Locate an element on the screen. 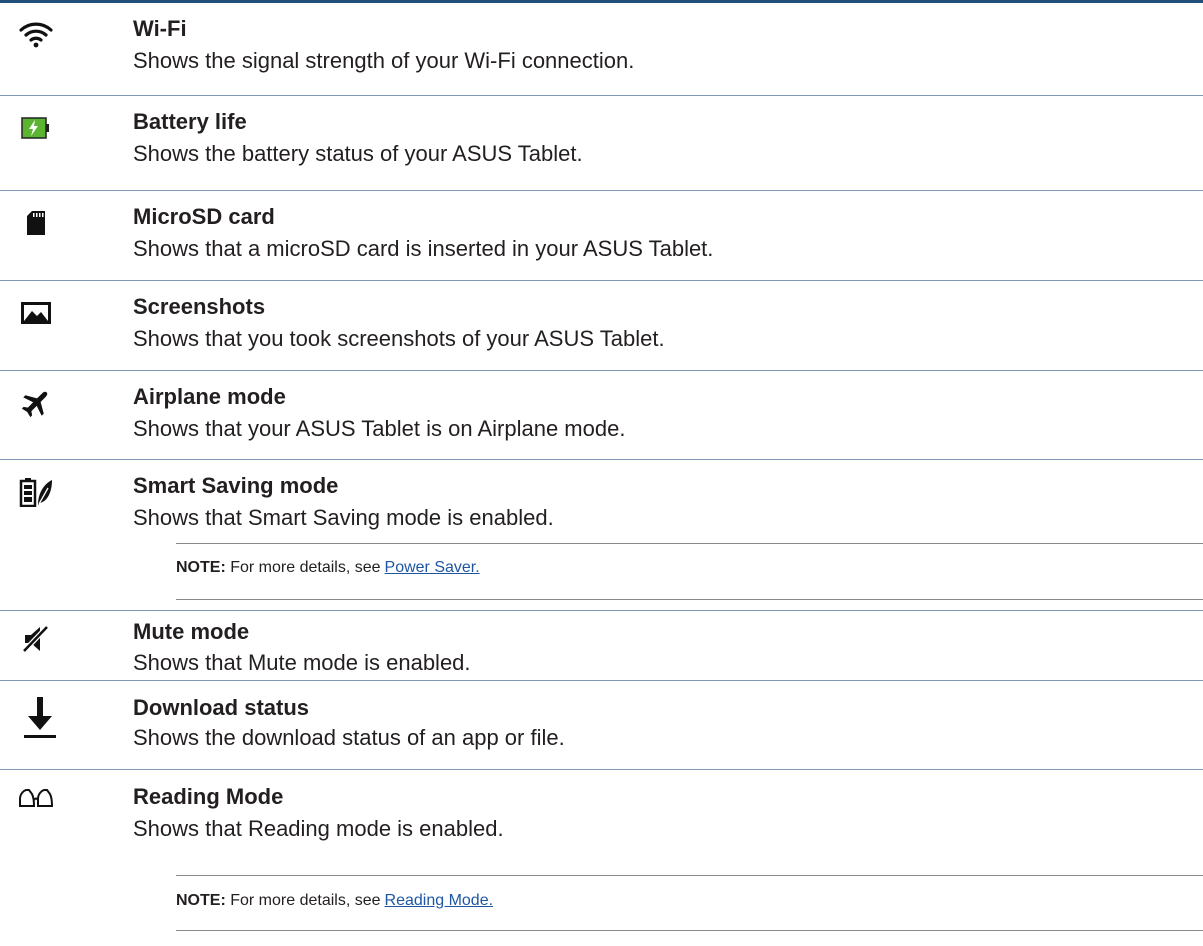 This screenshot has height=946, width=1203. power-saver-link: Power Saver. is located at coordinates (432, 567).